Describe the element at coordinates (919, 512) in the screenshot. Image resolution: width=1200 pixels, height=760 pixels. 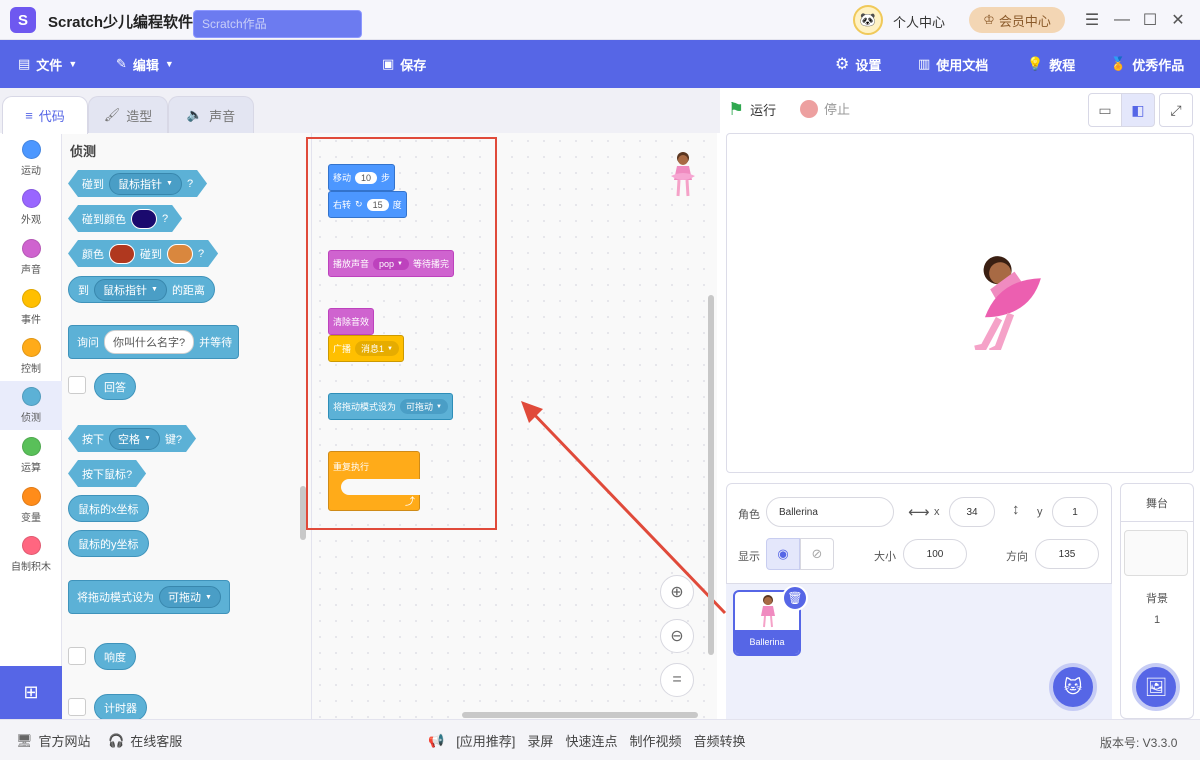
I see `horizontal-arrows-icon: ⟷` at that location.